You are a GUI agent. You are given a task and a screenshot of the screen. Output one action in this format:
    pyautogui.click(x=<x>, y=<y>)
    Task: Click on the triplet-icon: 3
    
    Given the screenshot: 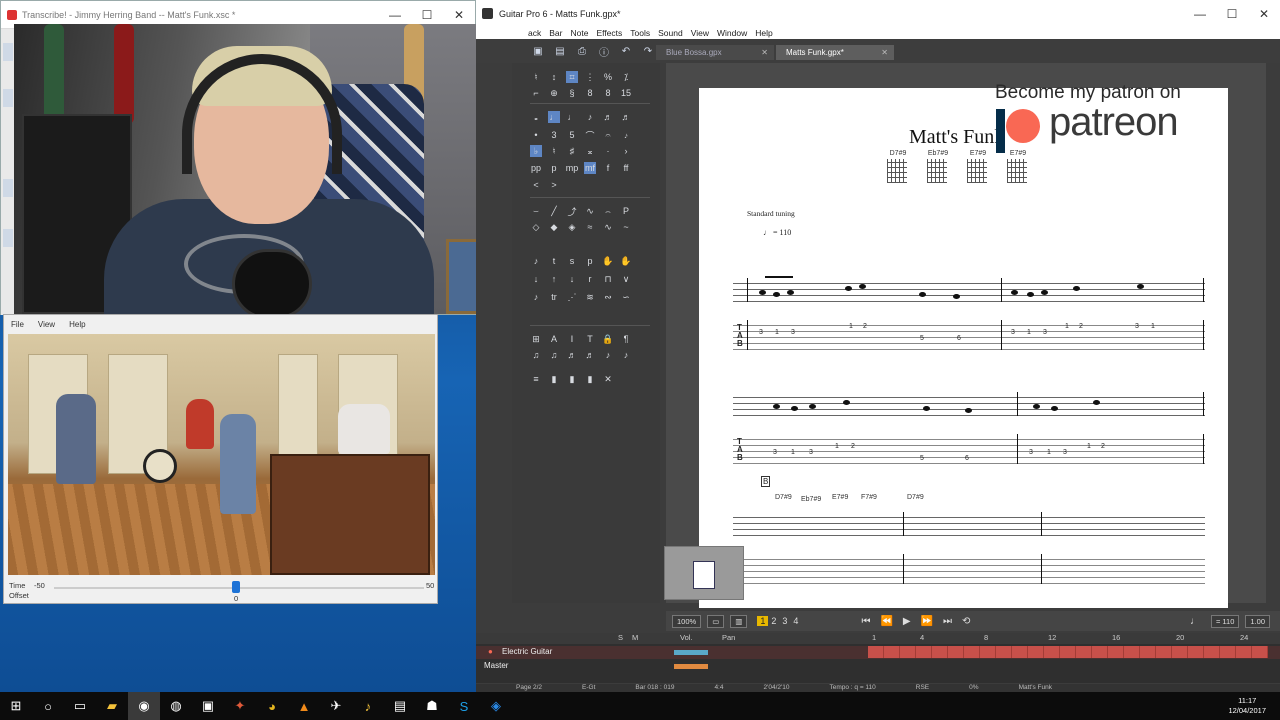 What is the action you would take?
    pyautogui.click(x=554, y=135)
    